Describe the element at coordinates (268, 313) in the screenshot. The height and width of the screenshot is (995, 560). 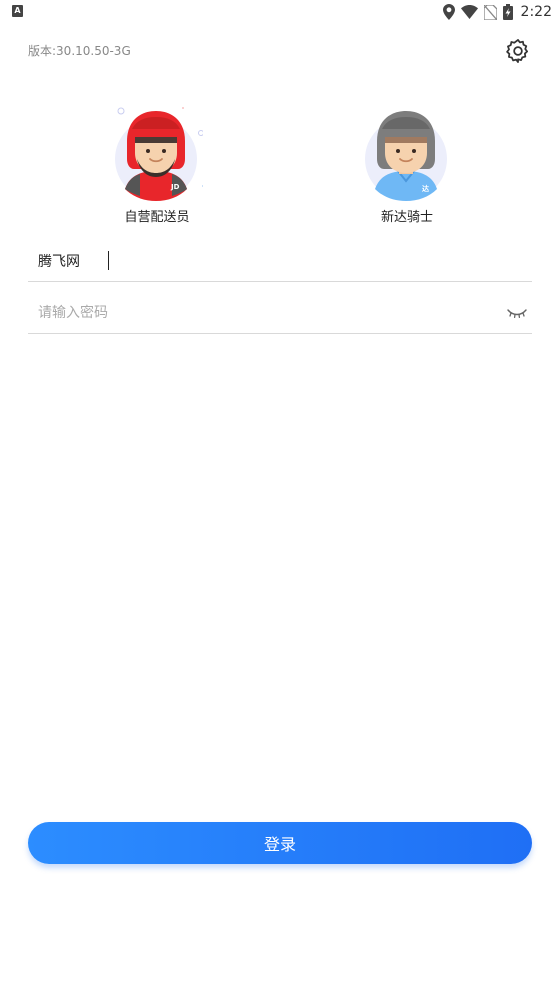
I see `password-input` at that location.